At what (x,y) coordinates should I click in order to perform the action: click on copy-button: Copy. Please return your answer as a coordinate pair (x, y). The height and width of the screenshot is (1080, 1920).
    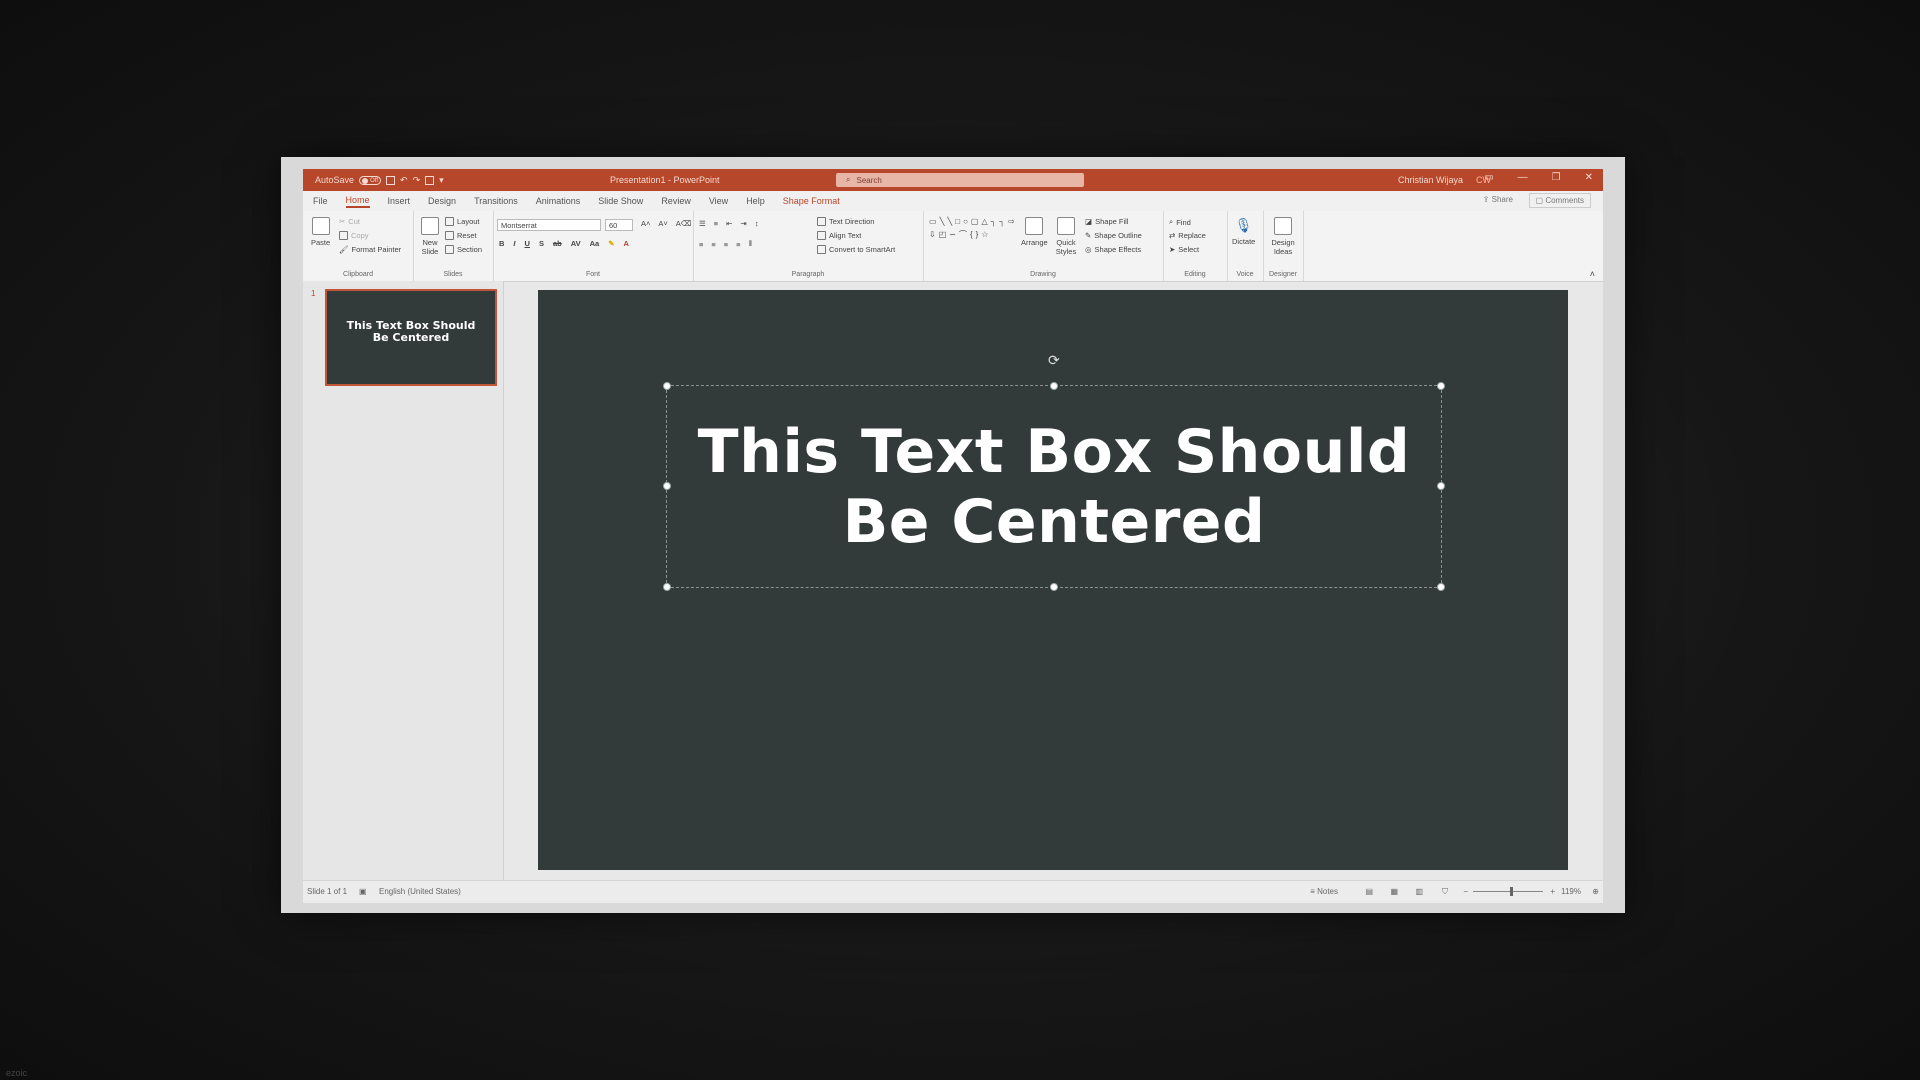
    Looking at the image, I should click on (354, 235).